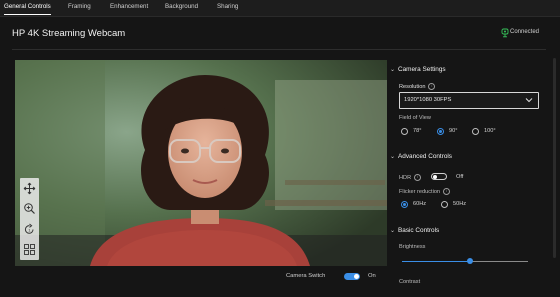  What do you see at coordinates (69, 33) in the screenshot?
I see `page-title: HP 4K Streaming Webcam` at bounding box center [69, 33].